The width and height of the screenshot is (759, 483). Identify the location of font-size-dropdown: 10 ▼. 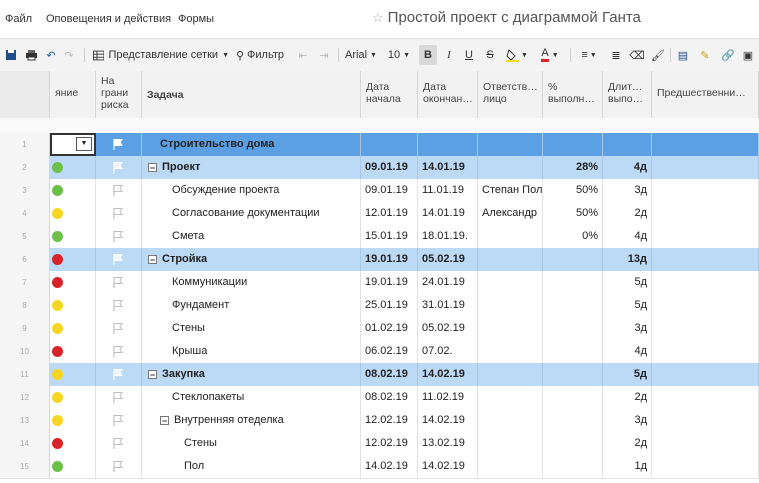
(399, 55).